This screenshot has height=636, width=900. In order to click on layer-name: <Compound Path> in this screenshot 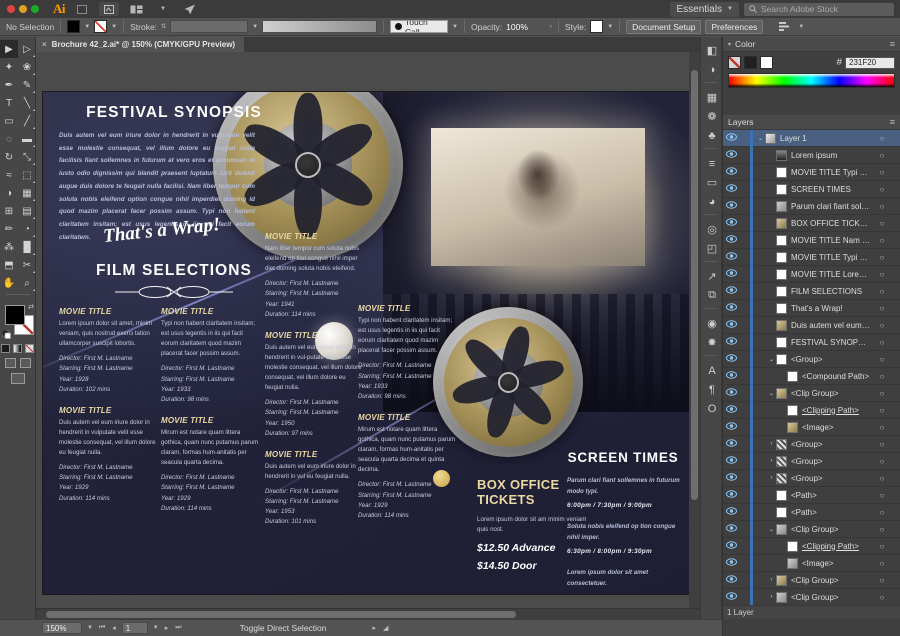, I will do `click(838, 376)`.